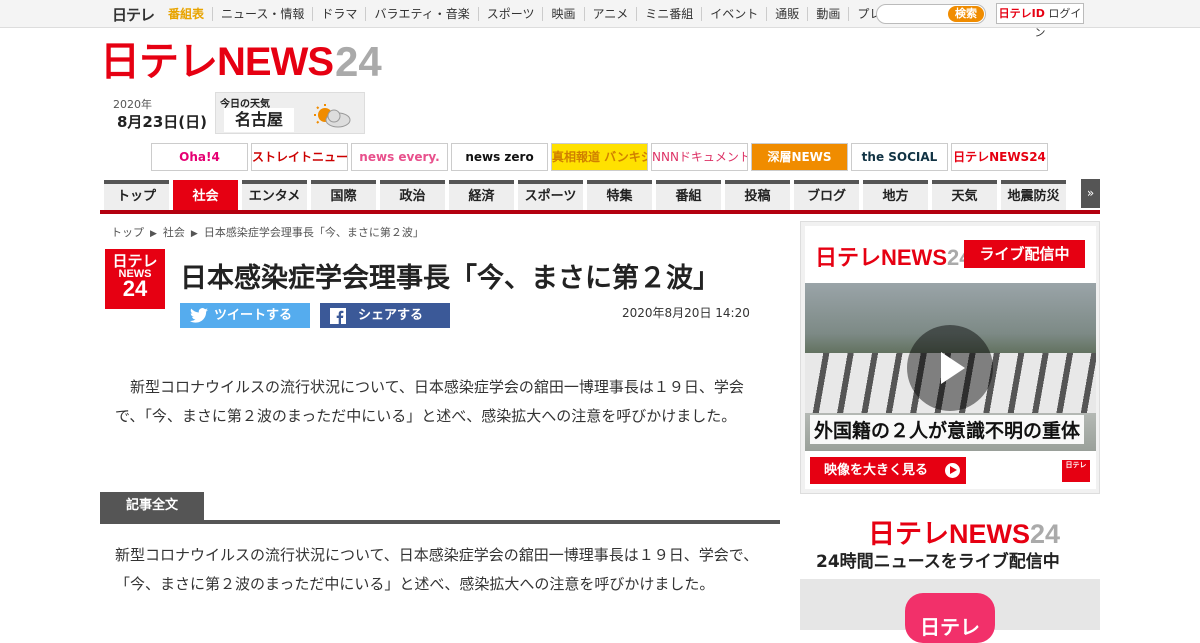 This screenshot has width=1200, height=643. Describe the element at coordinates (1024, 254) in the screenshot. I see `live-badge: ライブ配信中` at that location.